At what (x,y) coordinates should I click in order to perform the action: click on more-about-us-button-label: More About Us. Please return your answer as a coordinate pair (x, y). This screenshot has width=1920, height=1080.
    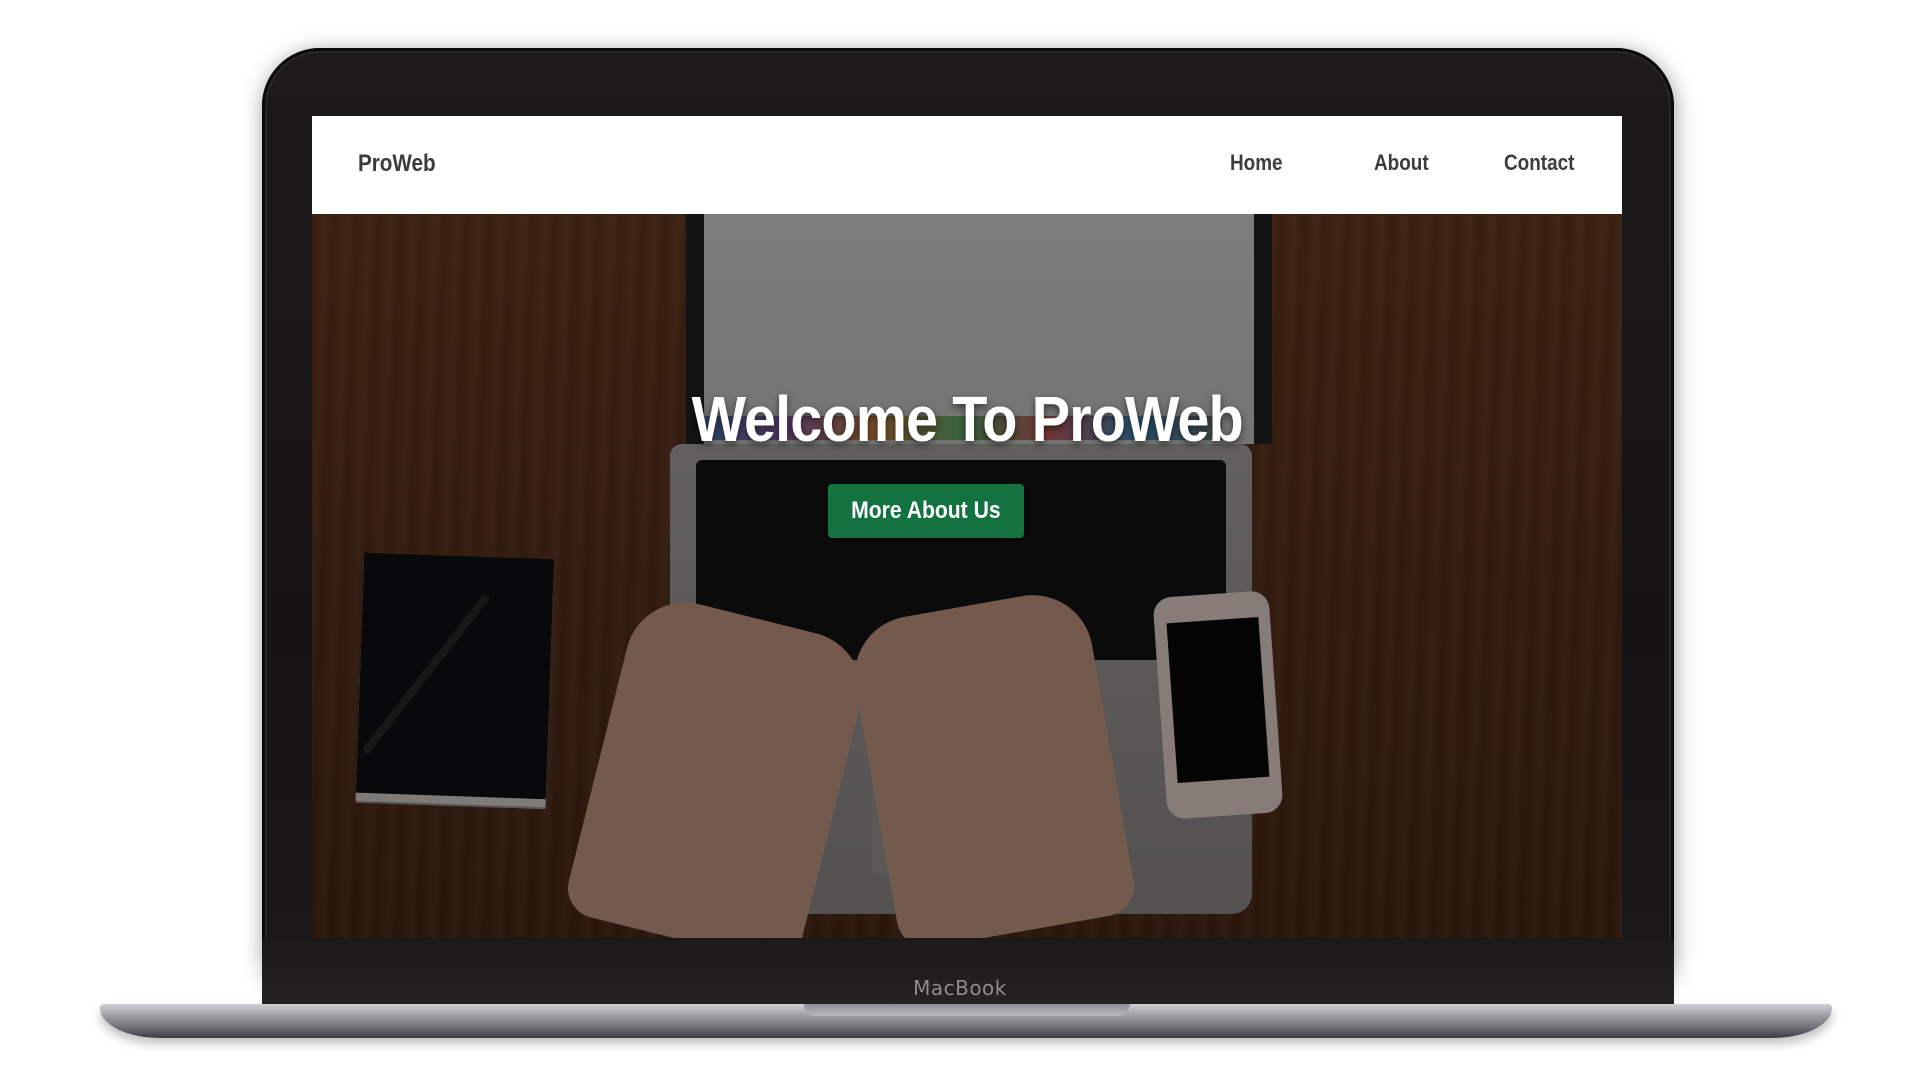
    Looking at the image, I should click on (926, 510).